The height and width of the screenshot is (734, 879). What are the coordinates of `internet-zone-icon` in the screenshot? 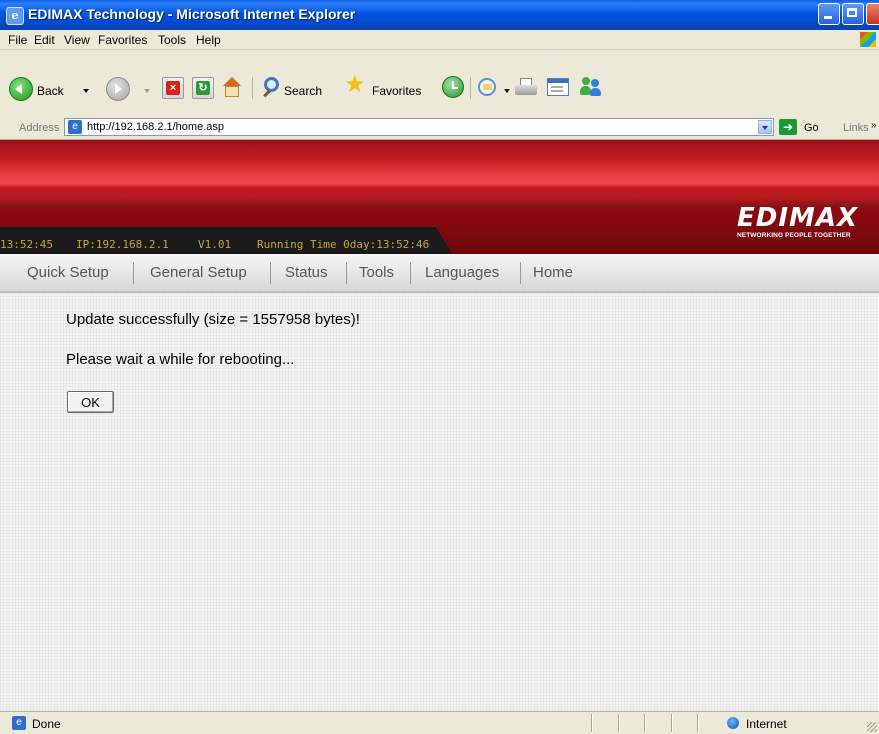 It's located at (733, 723).